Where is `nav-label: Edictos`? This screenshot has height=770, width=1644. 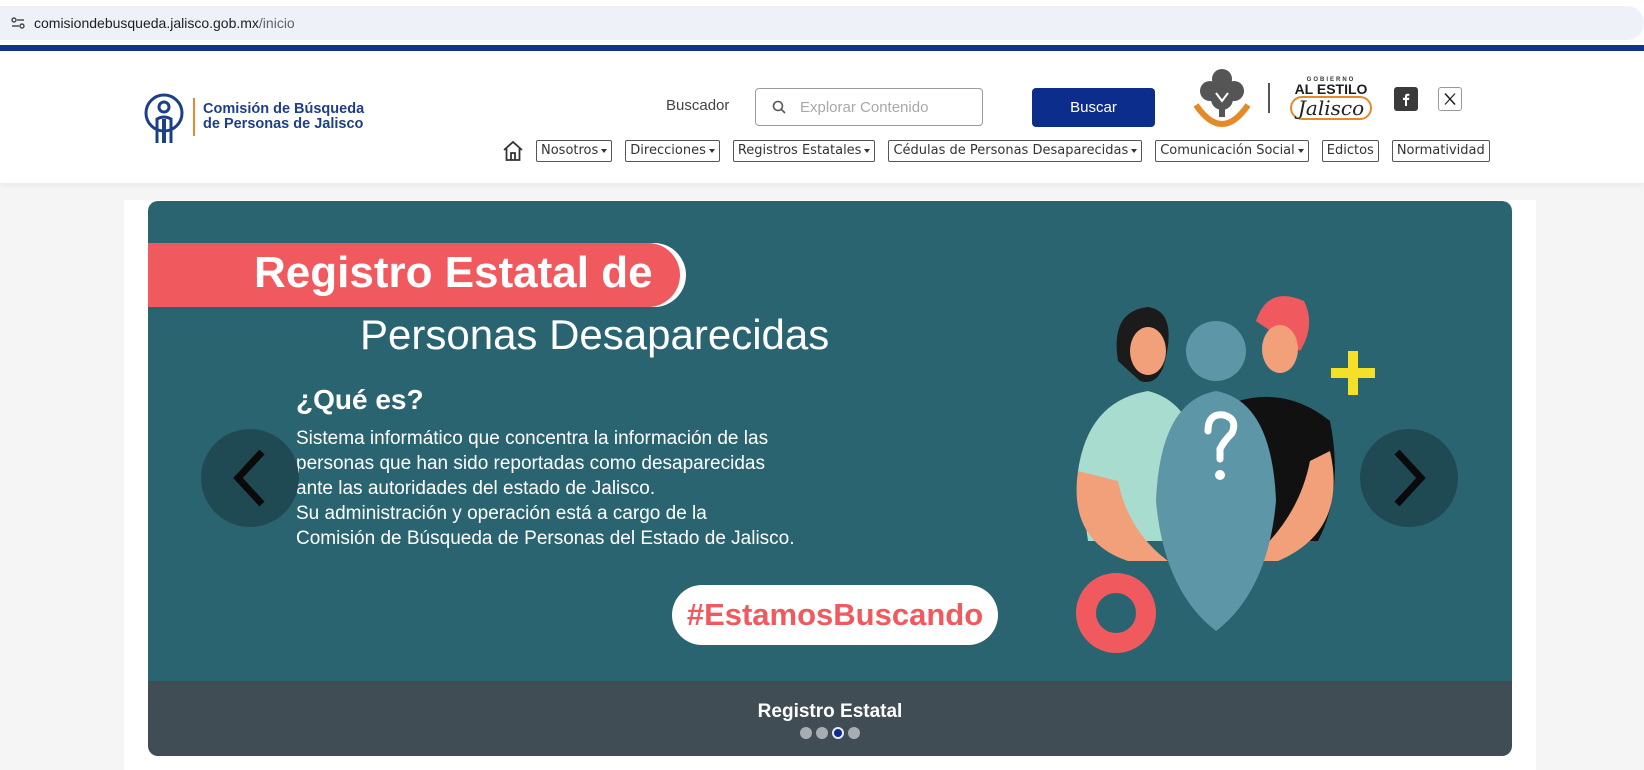 nav-label: Edictos is located at coordinates (1350, 150).